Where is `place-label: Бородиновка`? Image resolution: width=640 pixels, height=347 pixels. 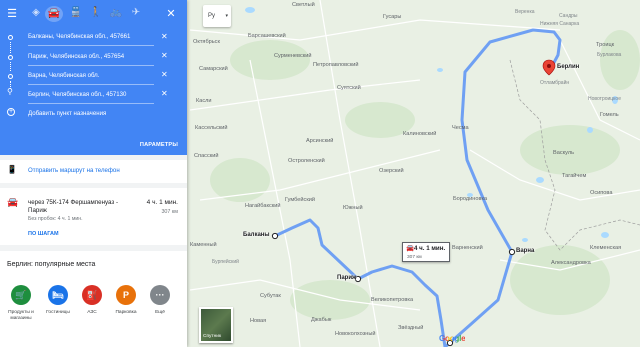
place-label: Бородиновка is located at coordinates (470, 199).